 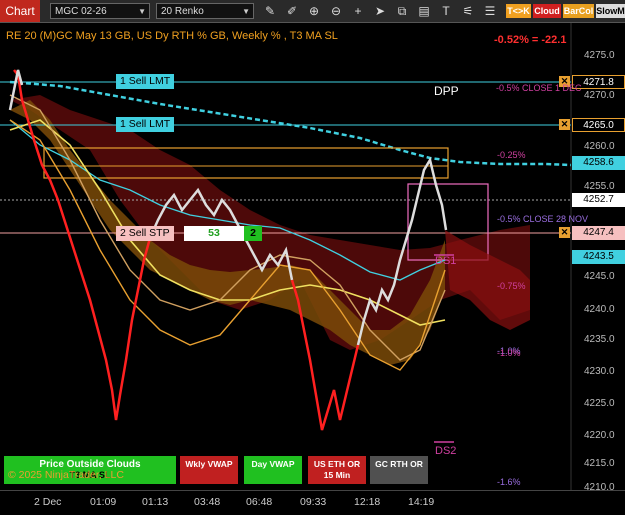 What do you see at coordinates (530, 40) in the screenshot?
I see `percent-change: -0.52% = -22.1` at bounding box center [530, 40].